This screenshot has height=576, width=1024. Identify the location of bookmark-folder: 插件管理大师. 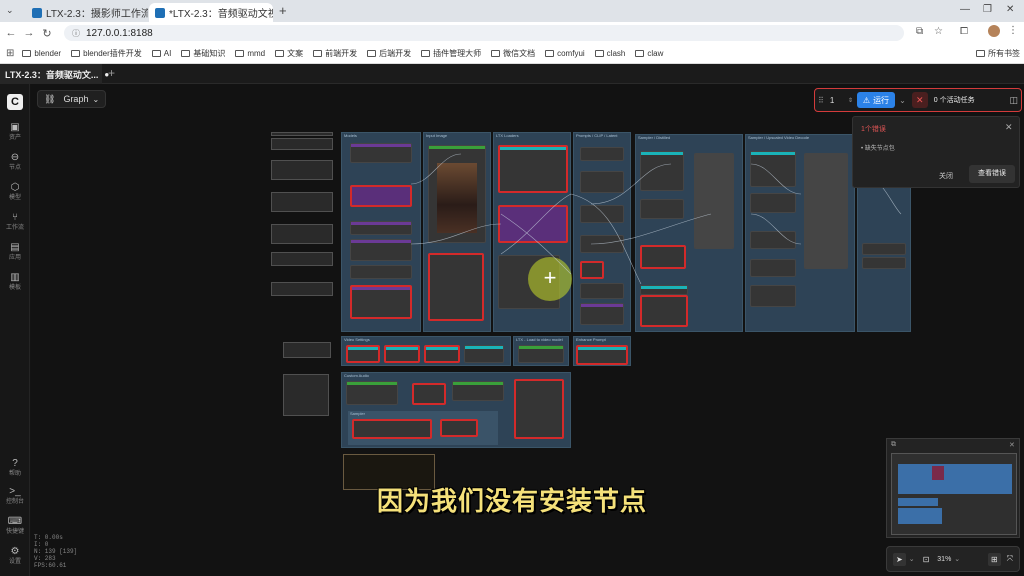
(451, 53).